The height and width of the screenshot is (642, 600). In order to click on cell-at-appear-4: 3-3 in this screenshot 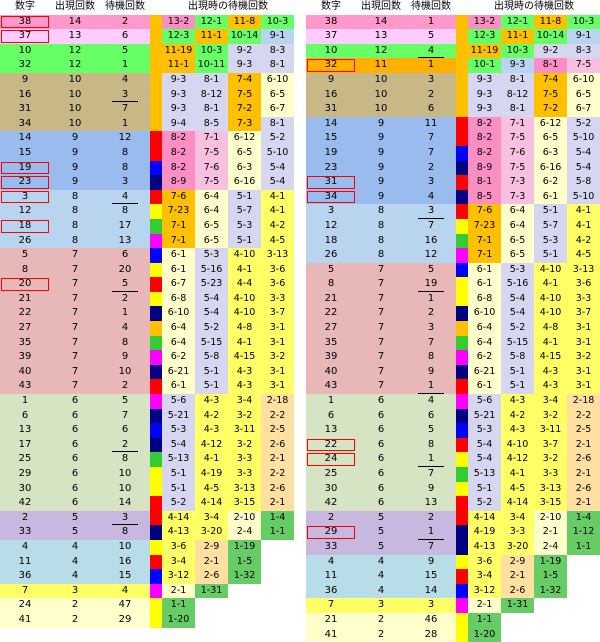, I will do `click(277, 299)`.